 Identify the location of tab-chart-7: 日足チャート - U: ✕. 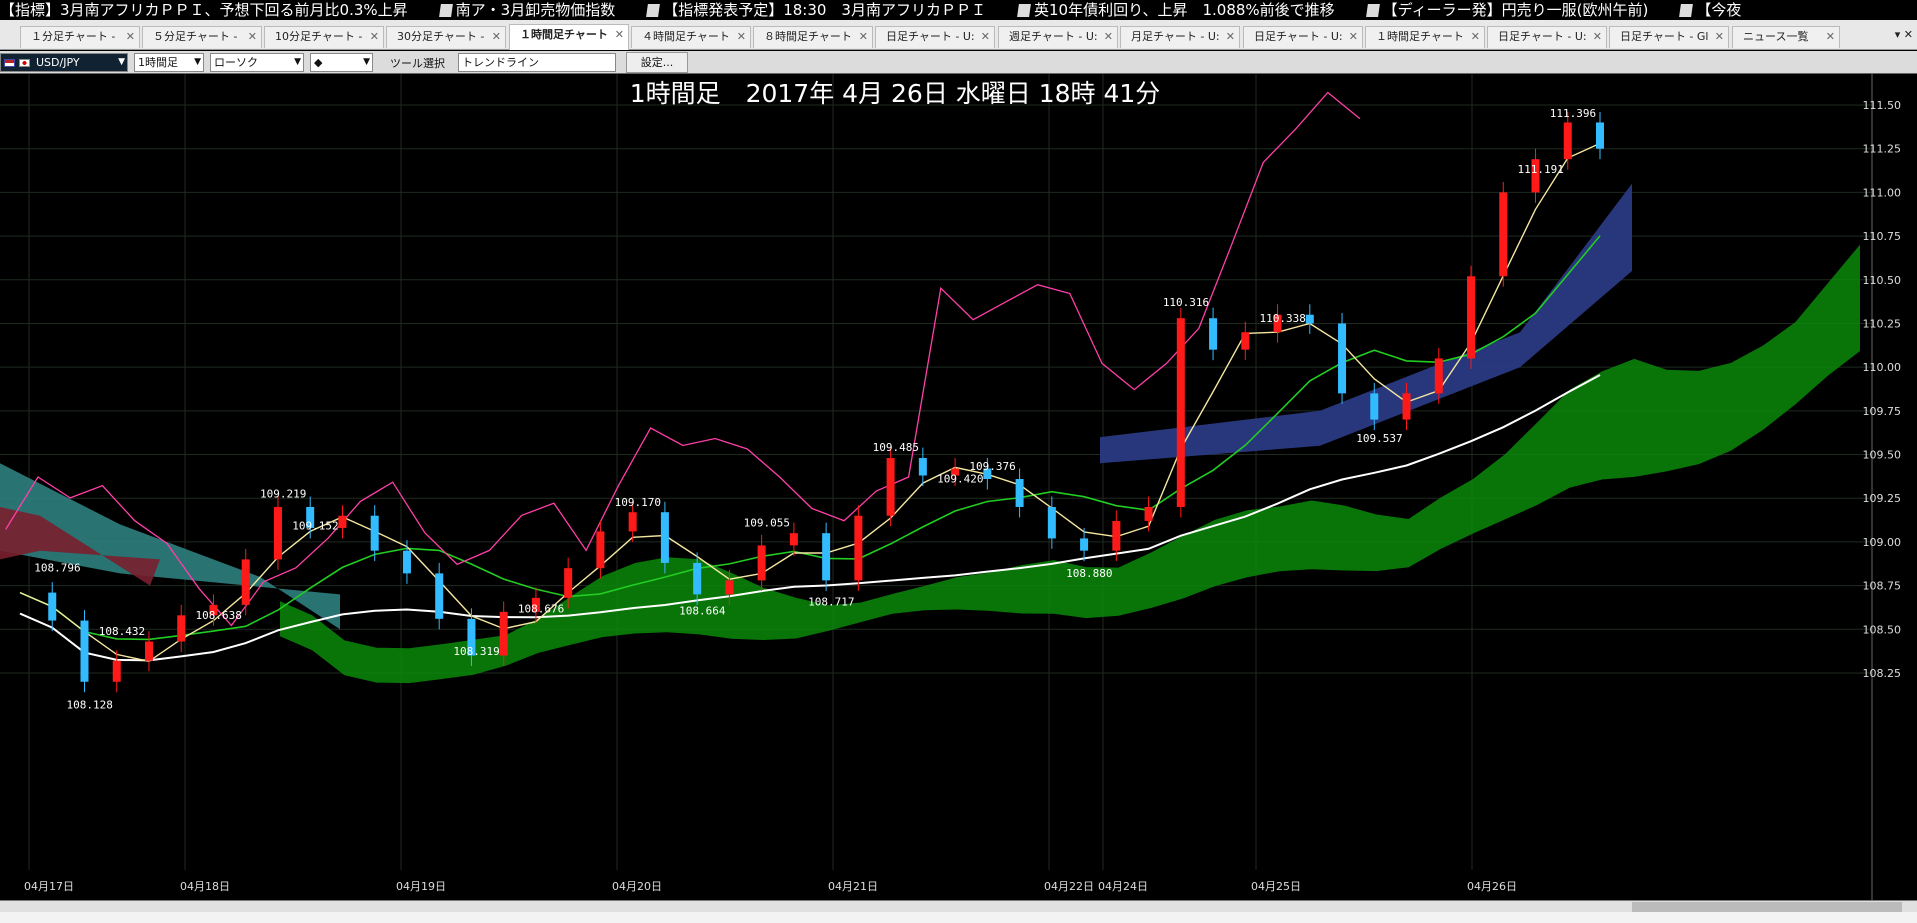
(935, 37).